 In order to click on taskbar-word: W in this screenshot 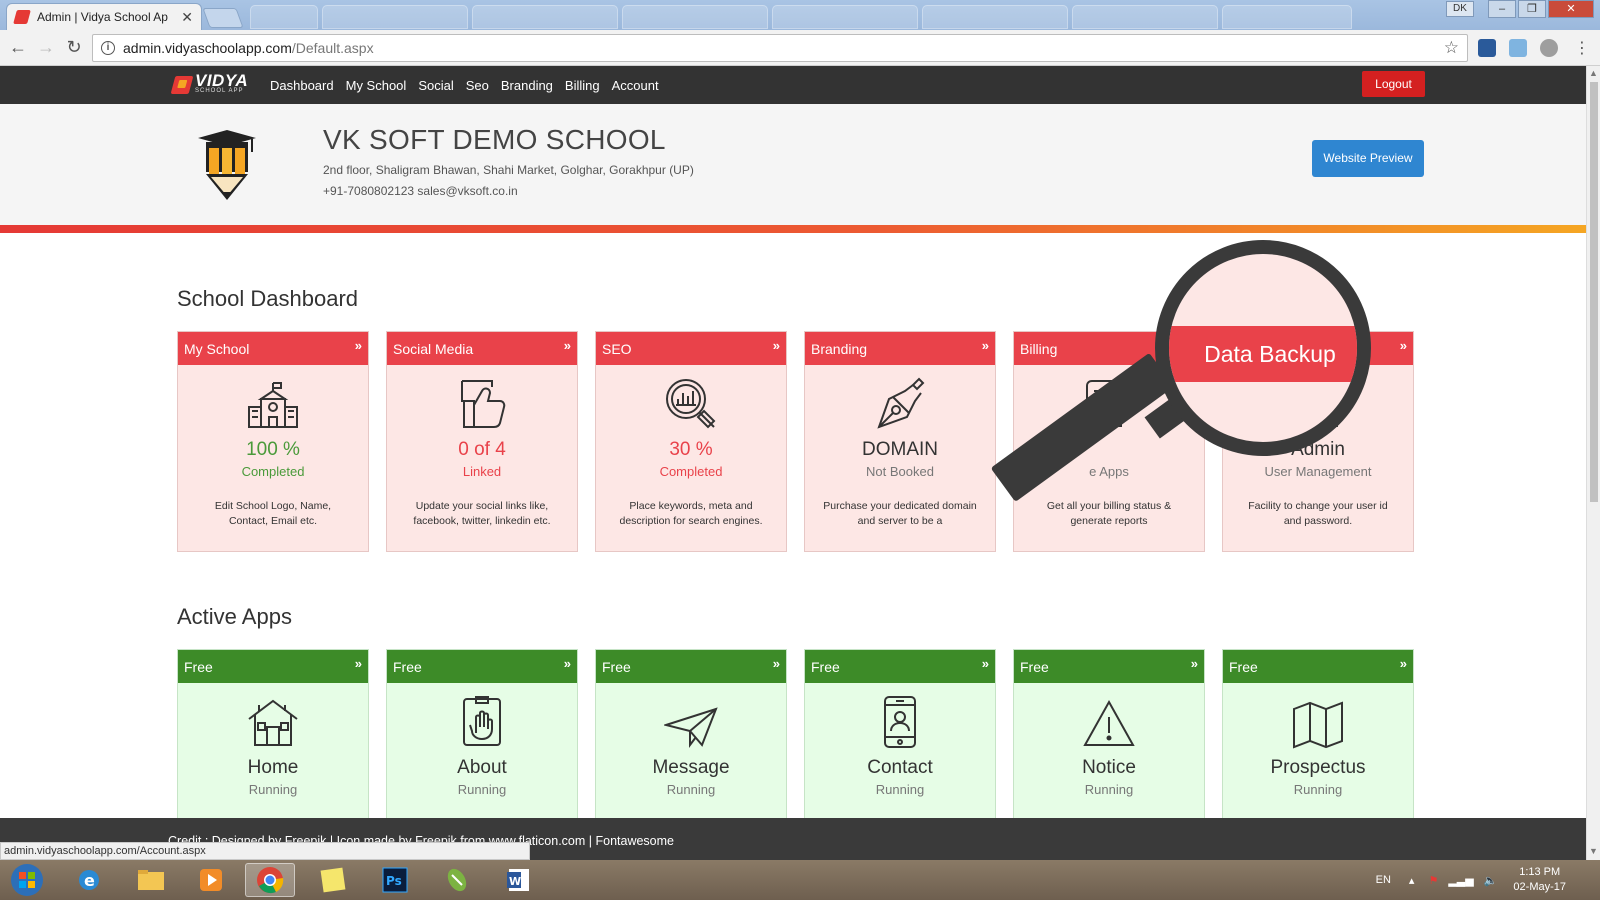, I will do `click(519, 880)`.